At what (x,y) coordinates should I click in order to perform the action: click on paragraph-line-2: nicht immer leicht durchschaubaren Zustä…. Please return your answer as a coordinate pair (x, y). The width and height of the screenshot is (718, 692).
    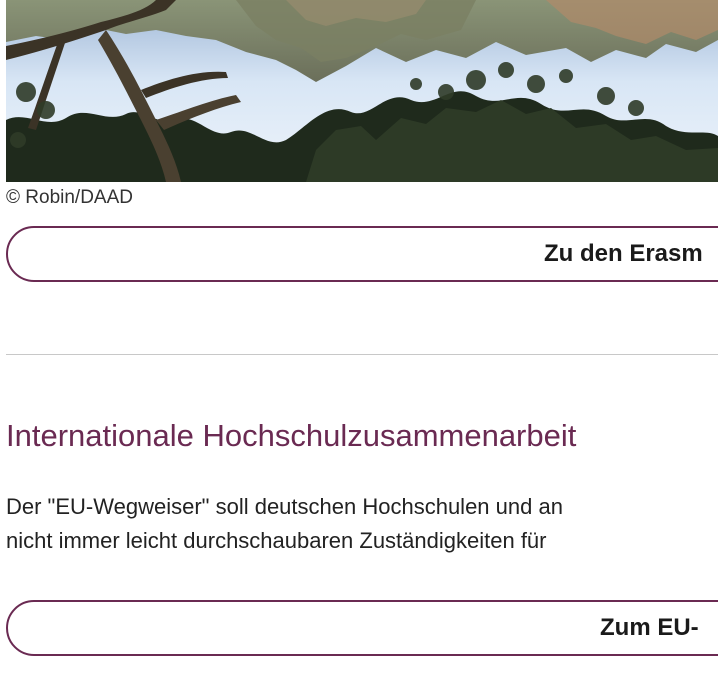
    Looking at the image, I should click on (276, 540).